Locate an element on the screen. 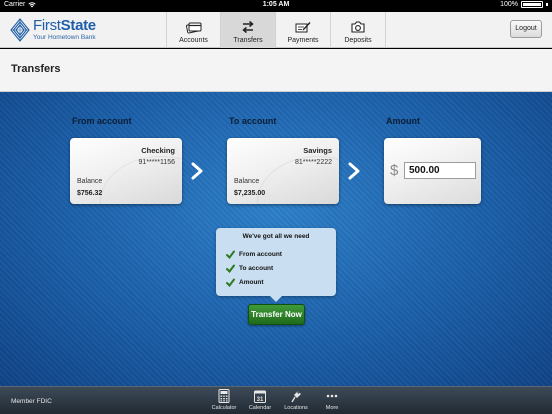 Image resolution: width=552 pixels, height=414 pixels. bank-logo: FirstState Your Hometown Bank is located at coordinates (53, 30).